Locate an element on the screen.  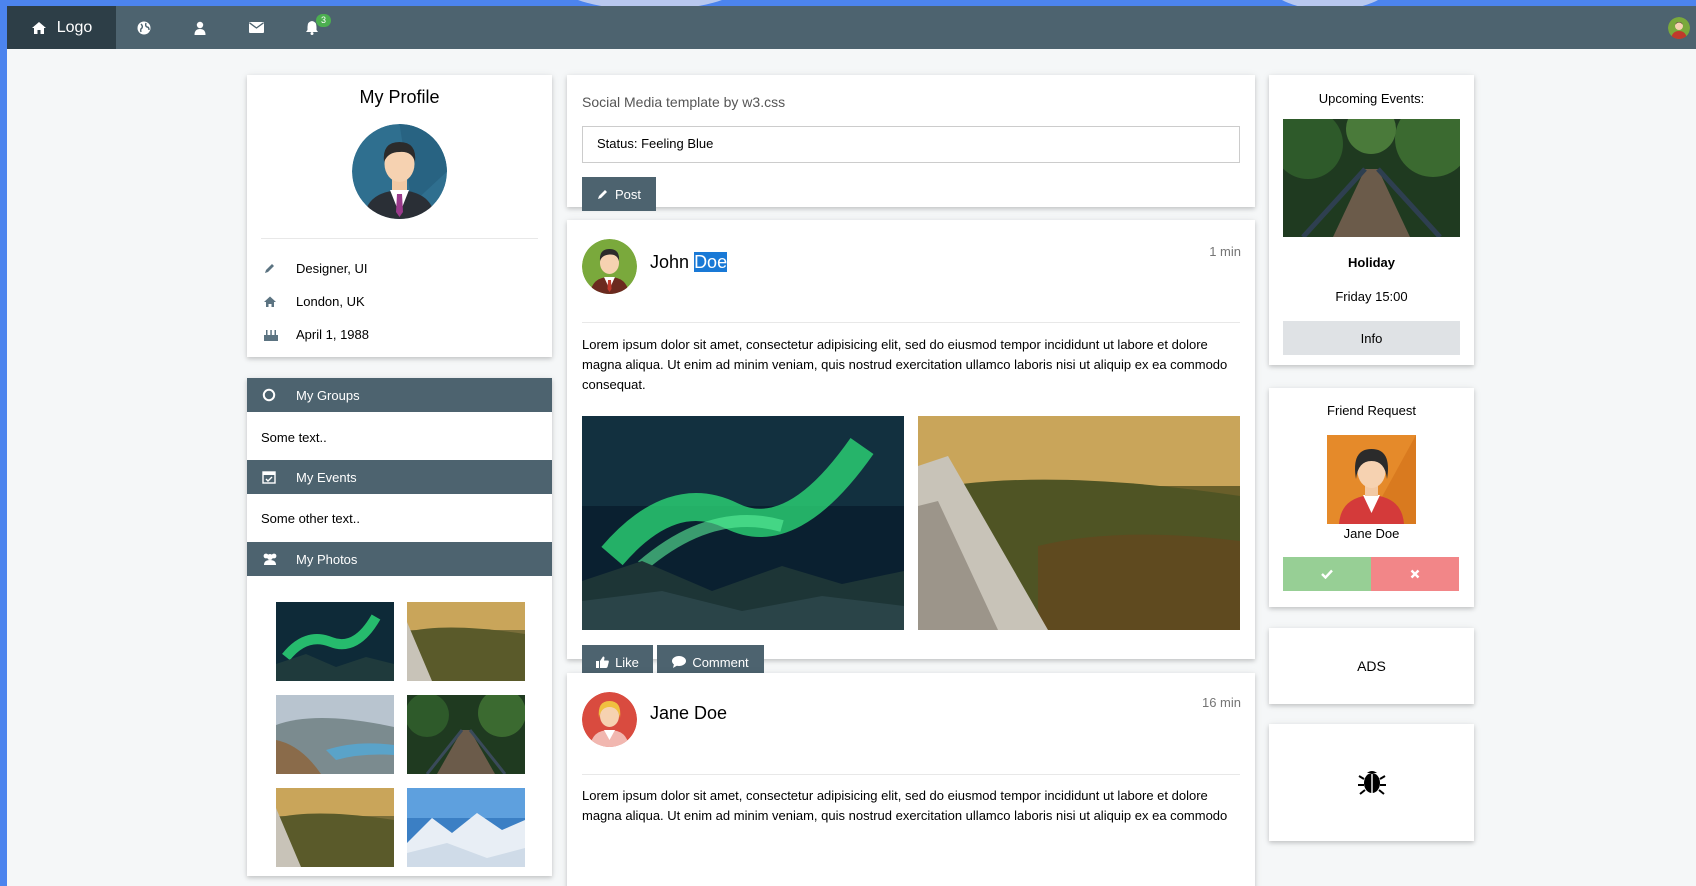
messages-link is located at coordinates (256, 27).